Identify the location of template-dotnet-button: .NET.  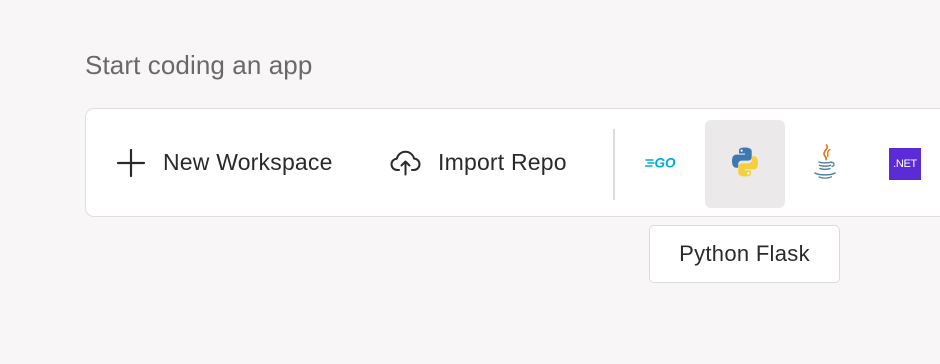
(902, 164).